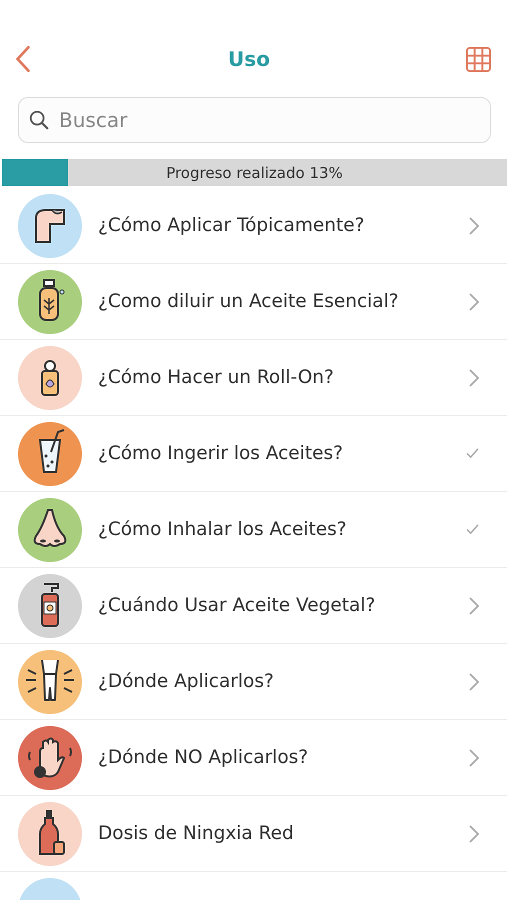 The height and width of the screenshot is (900, 507). What do you see at coordinates (253, 454) in the screenshot?
I see `list-item: ¿Cómo Ingerir los Aceites?` at bounding box center [253, 454].